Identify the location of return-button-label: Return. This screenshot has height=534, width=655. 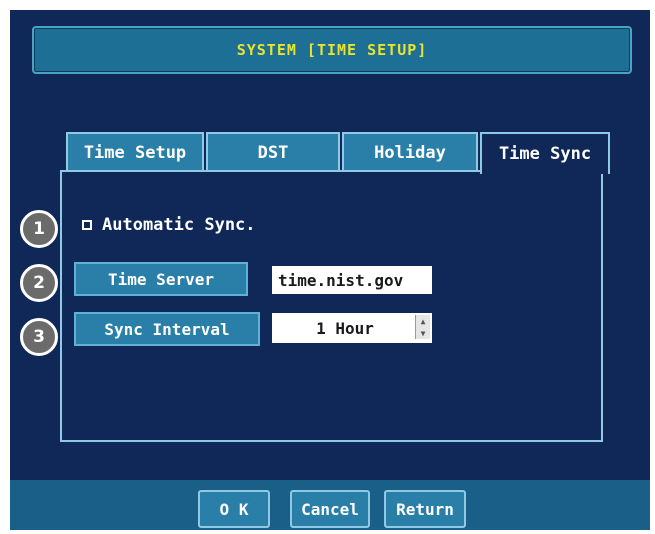
(425, 509).